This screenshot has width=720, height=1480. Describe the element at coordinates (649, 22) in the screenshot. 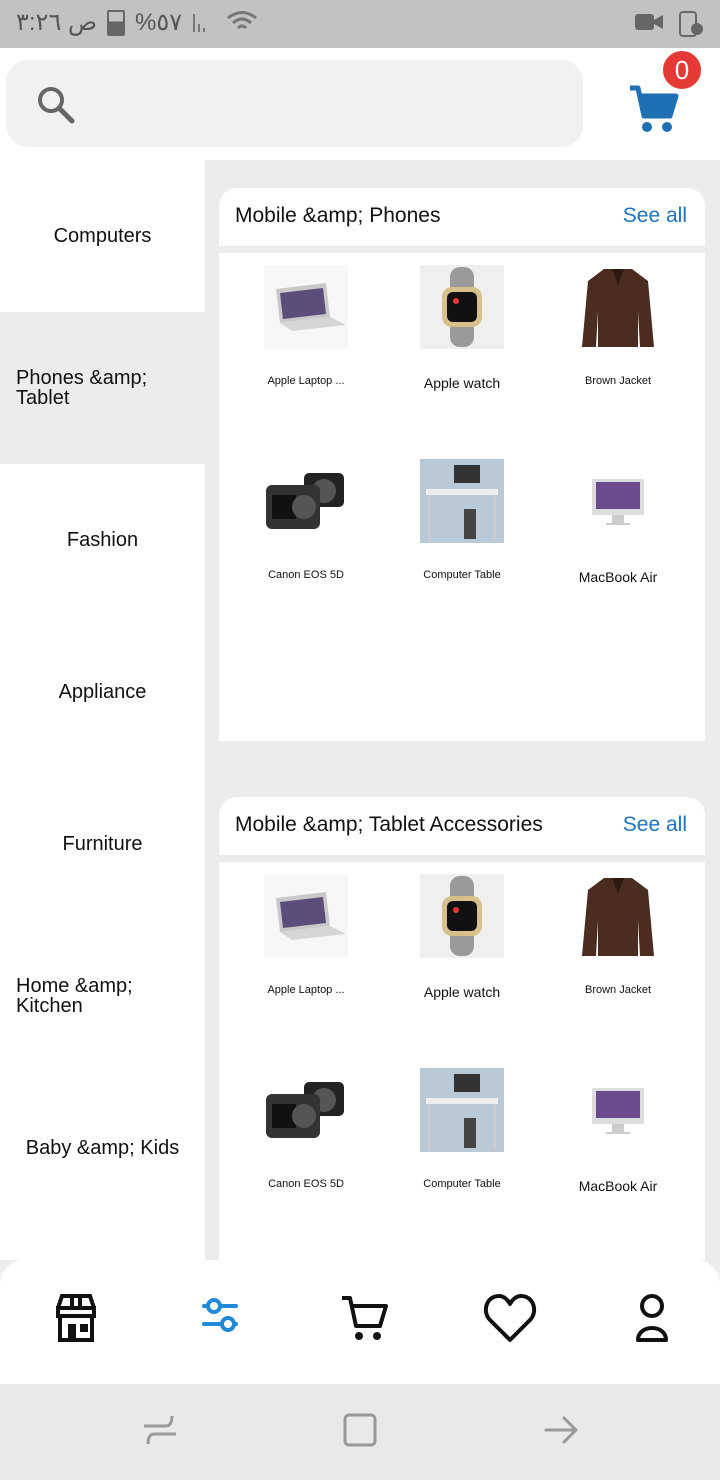

I see `video-icon` at that location.